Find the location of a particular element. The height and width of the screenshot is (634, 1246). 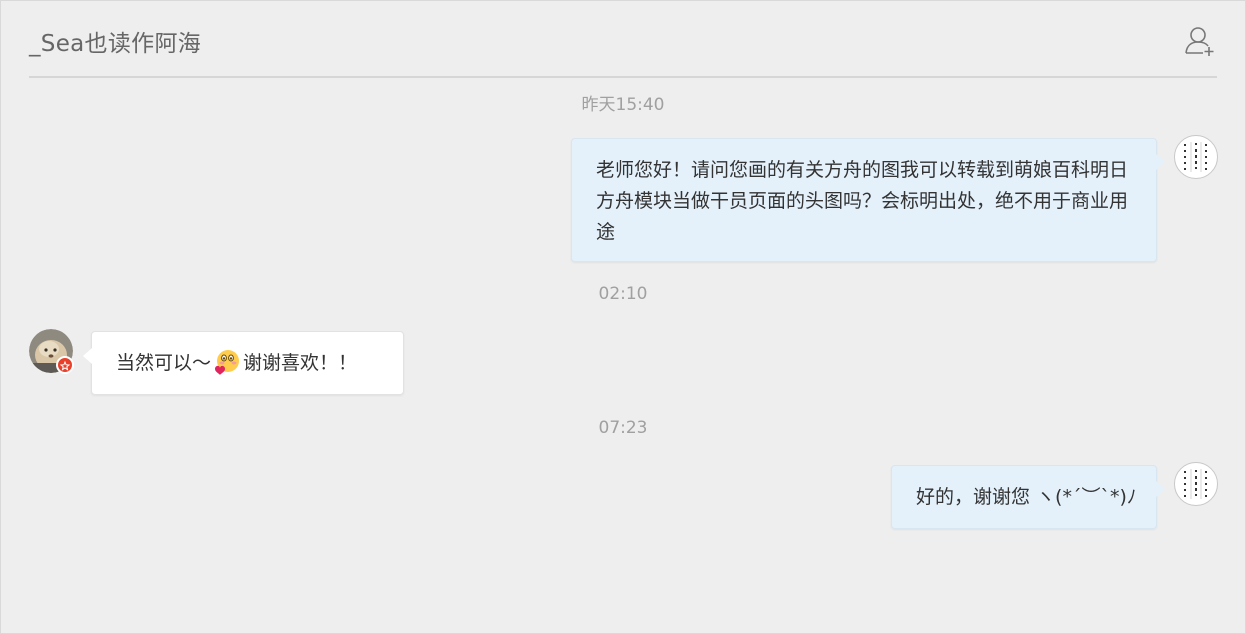

blushing-heart-emoji is located at coordinates (227, 362).